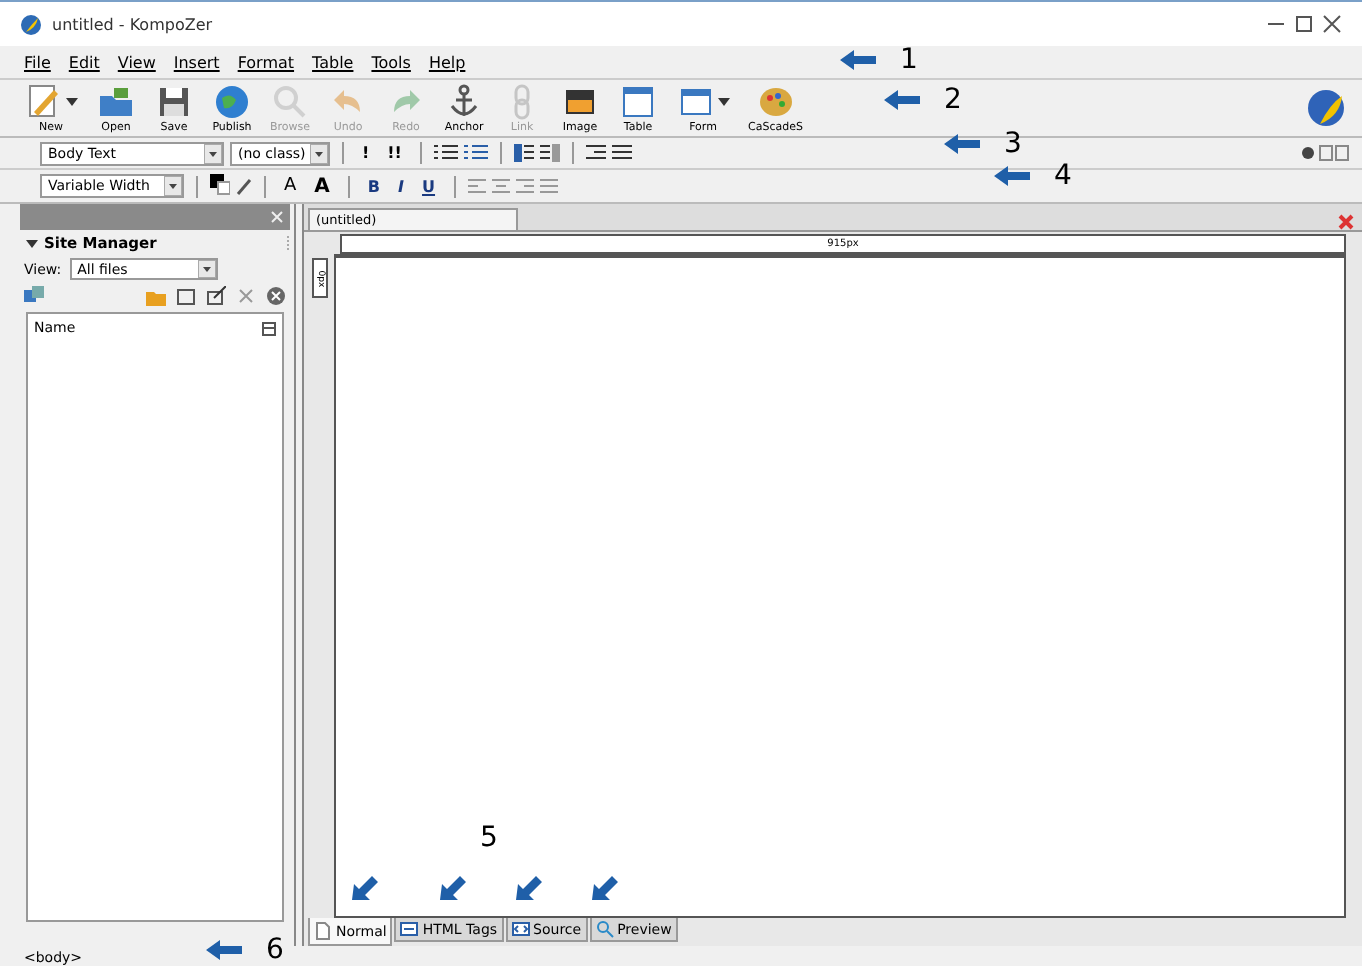 This screenshot has width=1362, height=966. What do you see at coordinates (391, 62) in the screenshot?
I see `menu-item: Tools` at bounding box center [391, 62].